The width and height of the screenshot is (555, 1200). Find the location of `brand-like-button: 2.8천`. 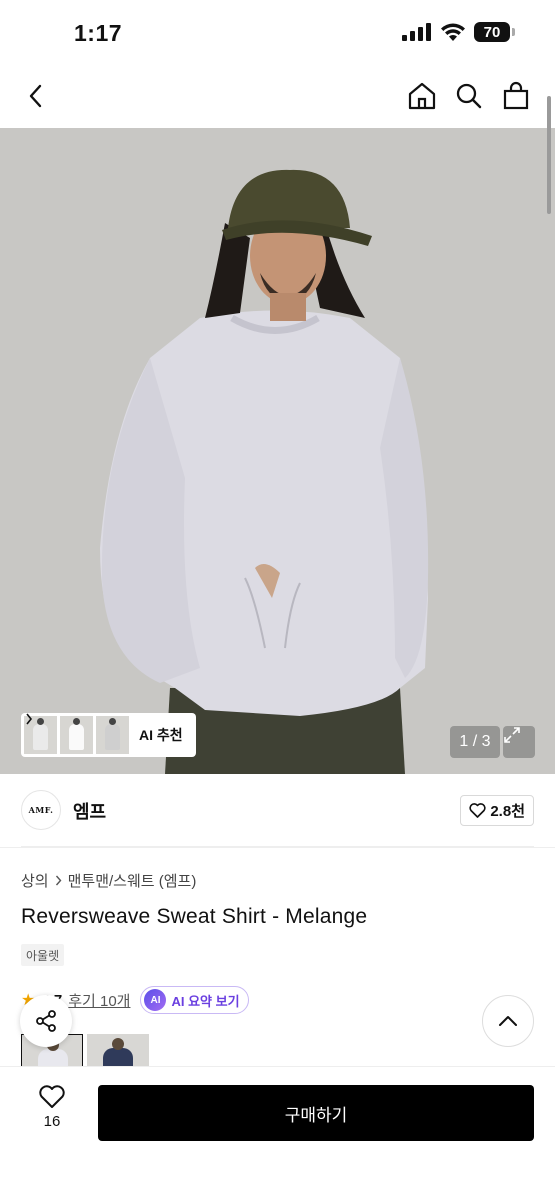

brand-like-button: 2.8천 is located at coordinates (497, 810).